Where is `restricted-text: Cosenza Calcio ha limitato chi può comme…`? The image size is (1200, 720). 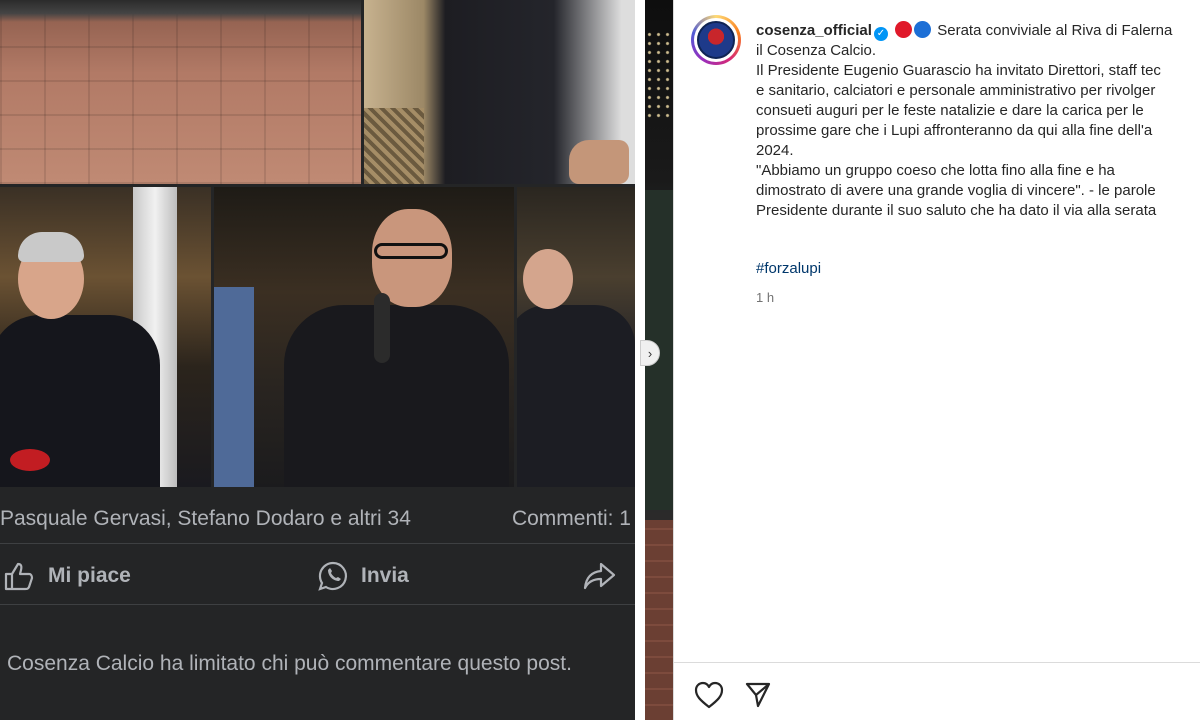 restricted-text: Cosenza Calcio ha limitato chi può comme… is located at coordinates (289, 663).